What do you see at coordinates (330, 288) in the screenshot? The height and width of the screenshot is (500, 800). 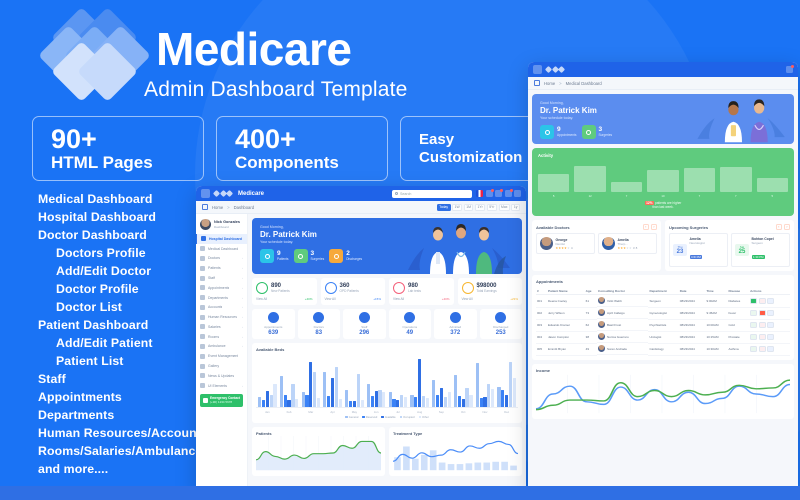 I see `opd-ring-icon` at bounding box center [330, 288].